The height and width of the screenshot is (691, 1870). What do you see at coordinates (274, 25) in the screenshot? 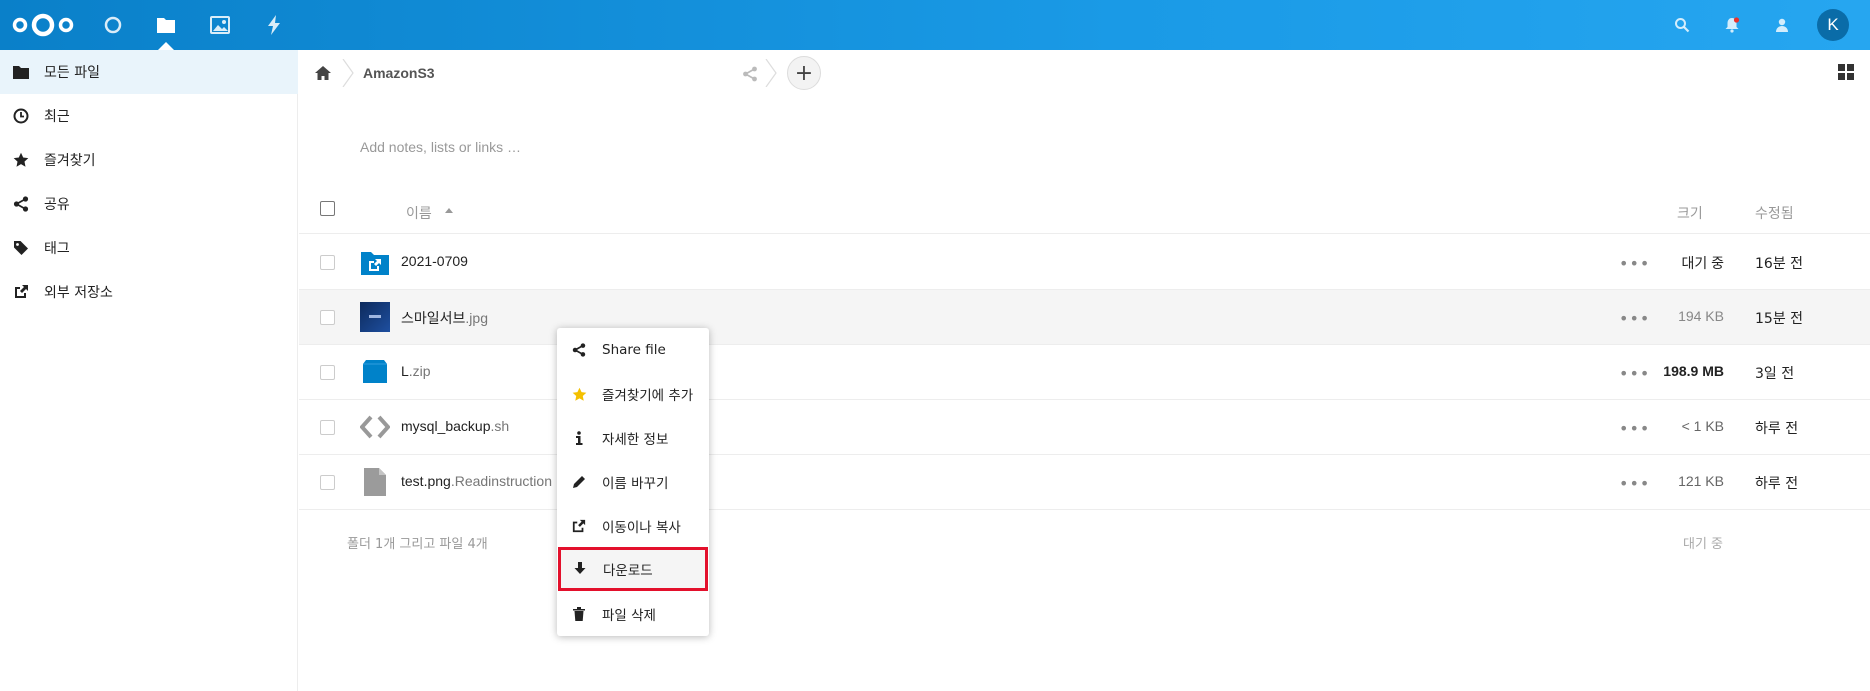
I see `activity-app-icon` at bounding box center [274, 25].